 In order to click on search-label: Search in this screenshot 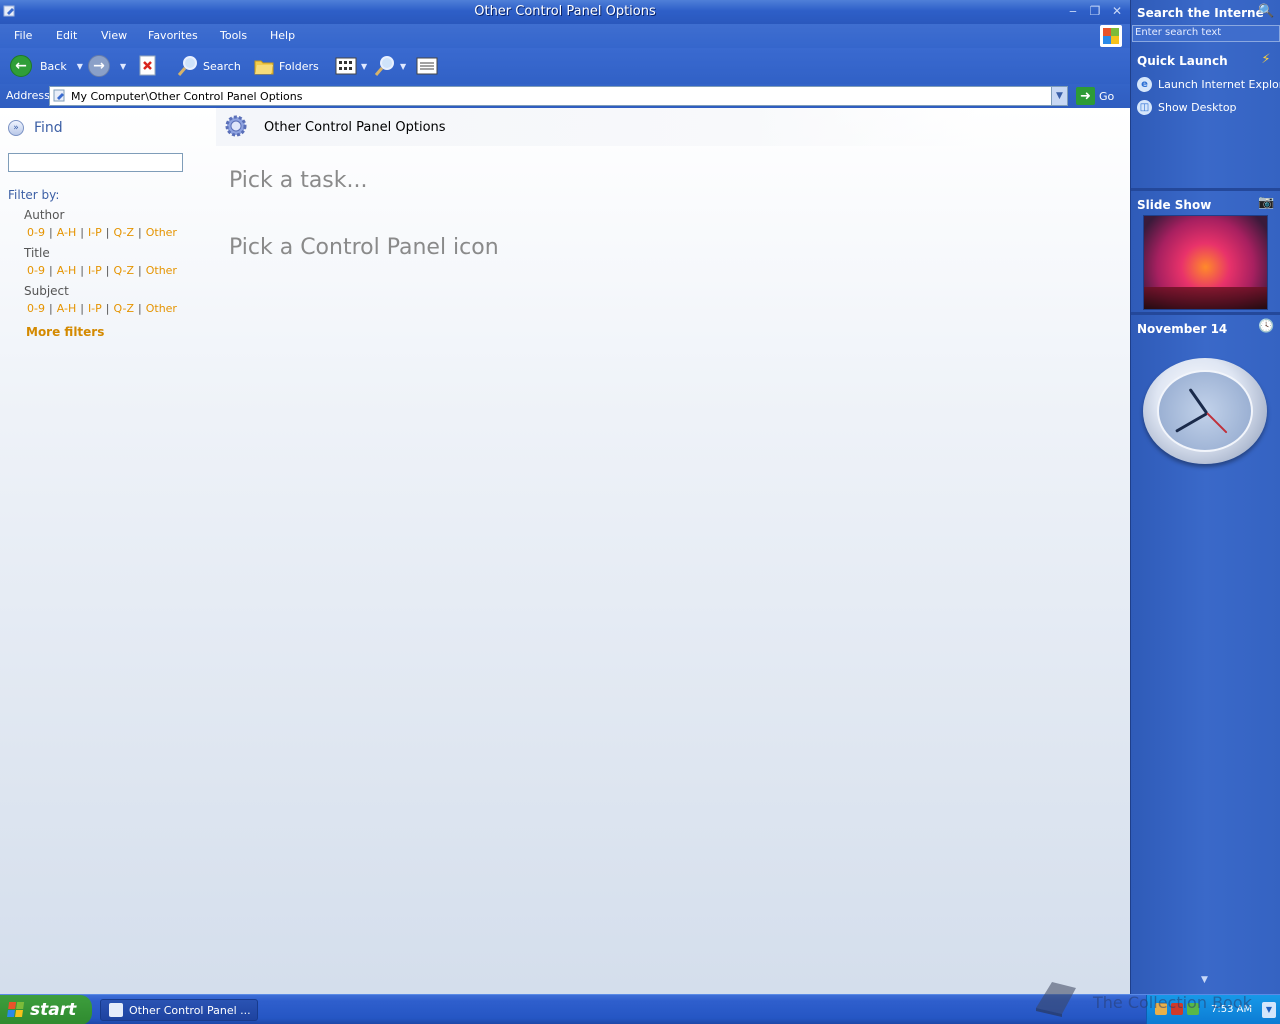, I will do `click(222, 66)`.